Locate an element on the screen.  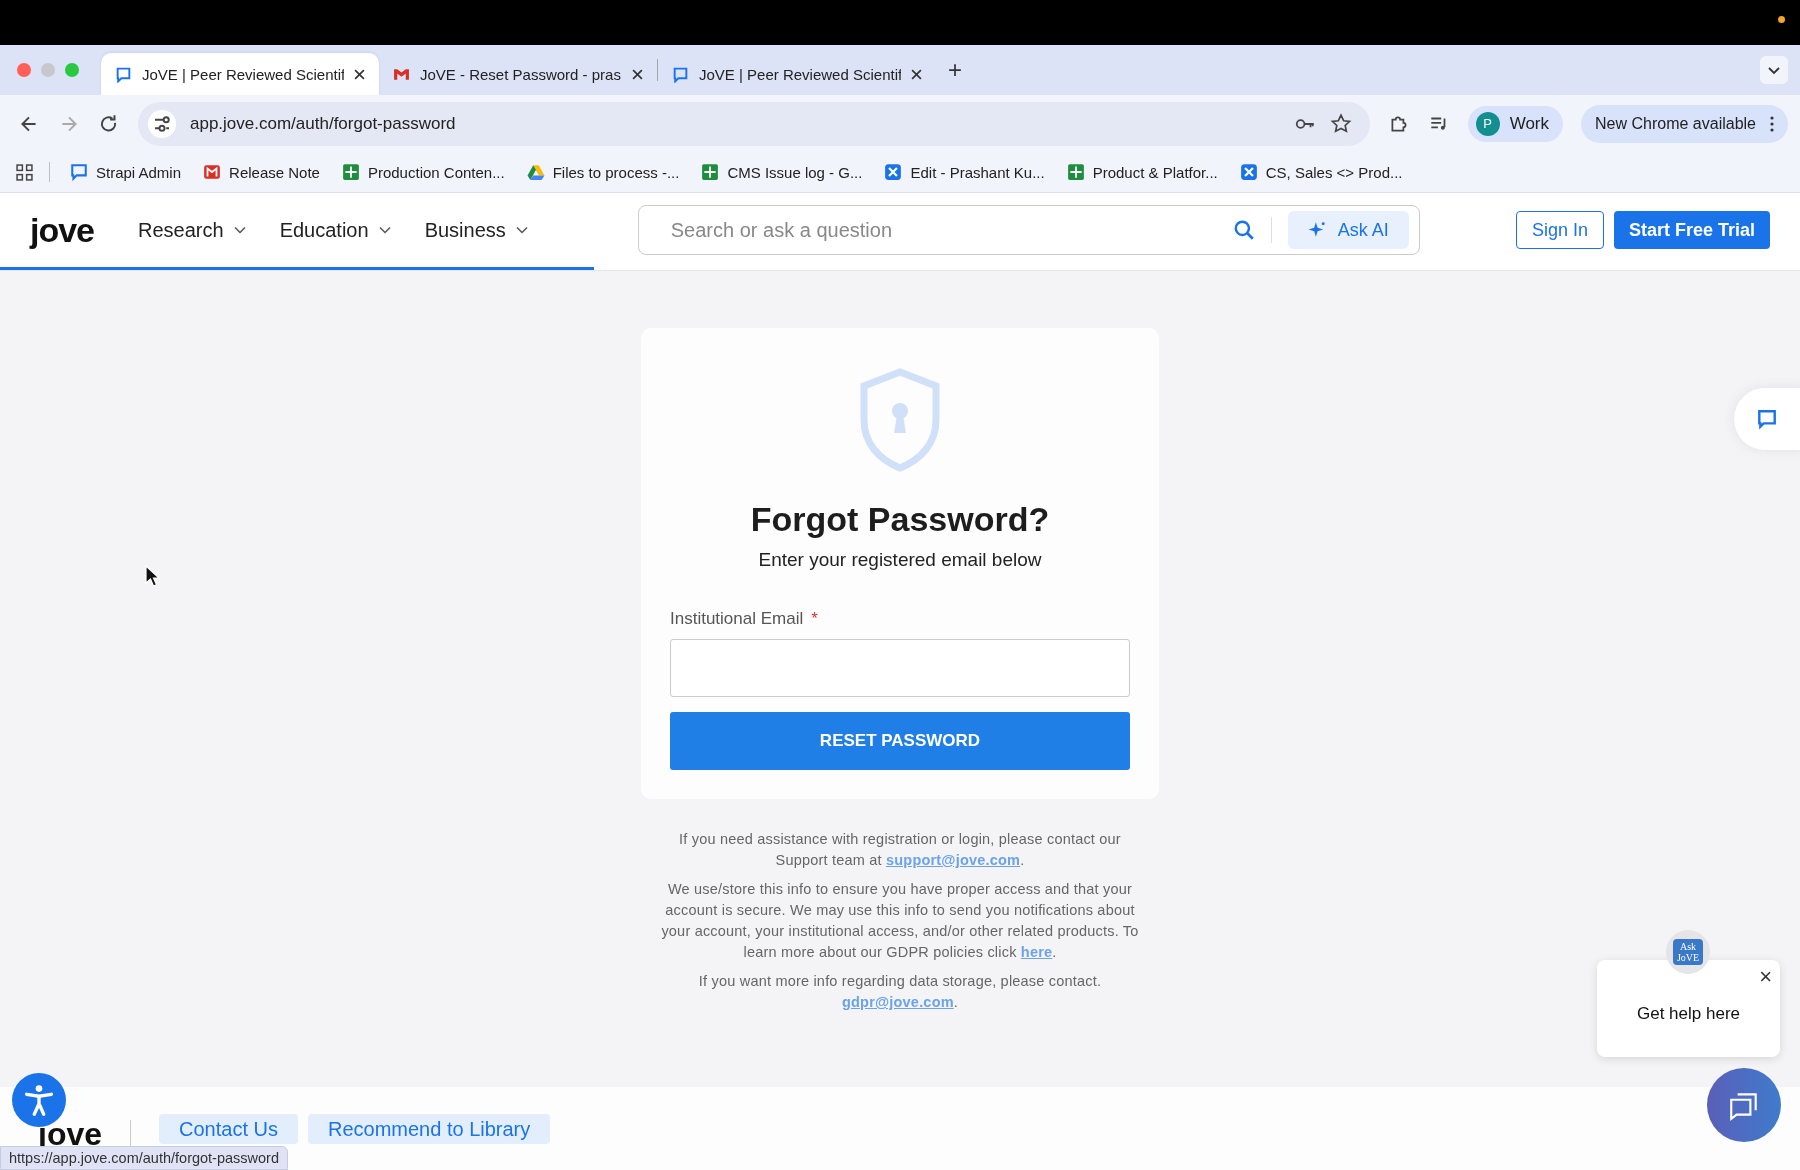
site-settings-icon is located at coordinates (162, 123).